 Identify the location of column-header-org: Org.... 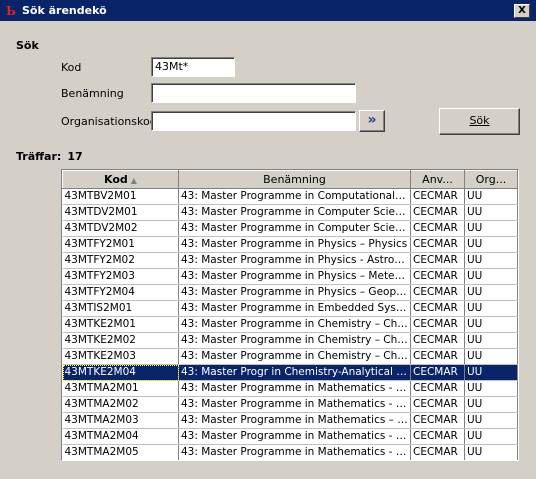
(491, 179).